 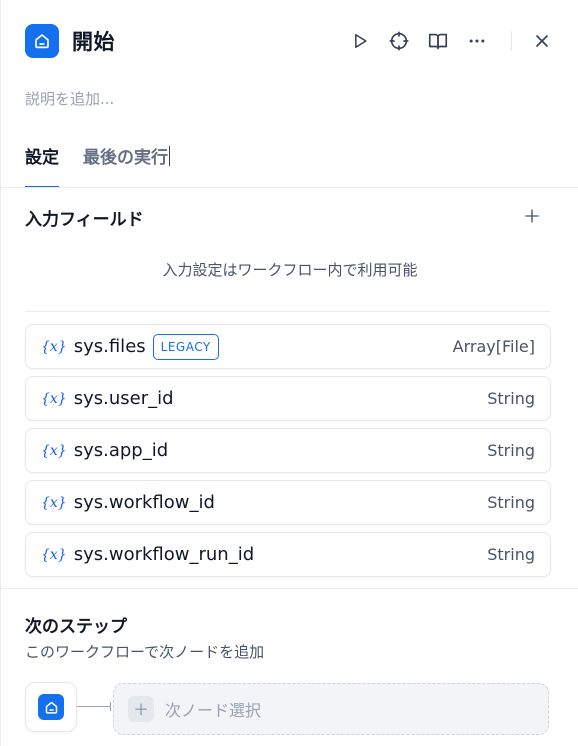 What do you see at coordinates (164, 554) in the screenshot?
I see `variable-name: sys.workflow_run_id` at bounding box center [164, 554].